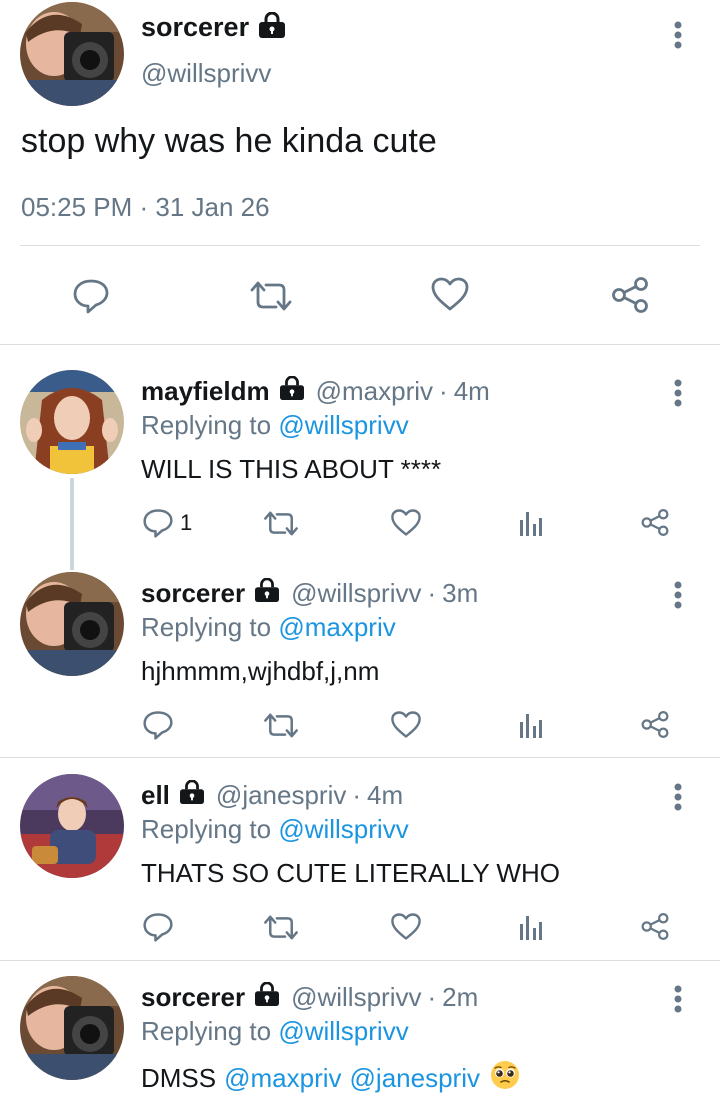 This screenshot has width=720, height=1111. I want to click on reply-button: 1, so click(167, 523).